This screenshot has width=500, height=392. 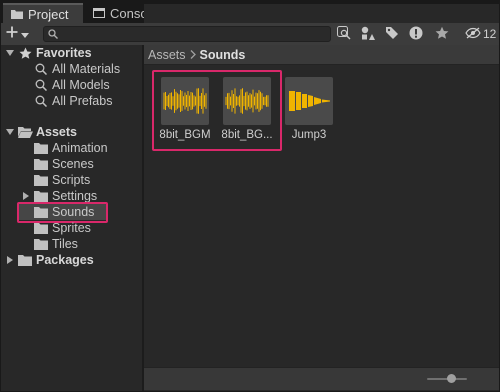 I want to click on tree-item-label: Scripts, so click(x=71, y=180).